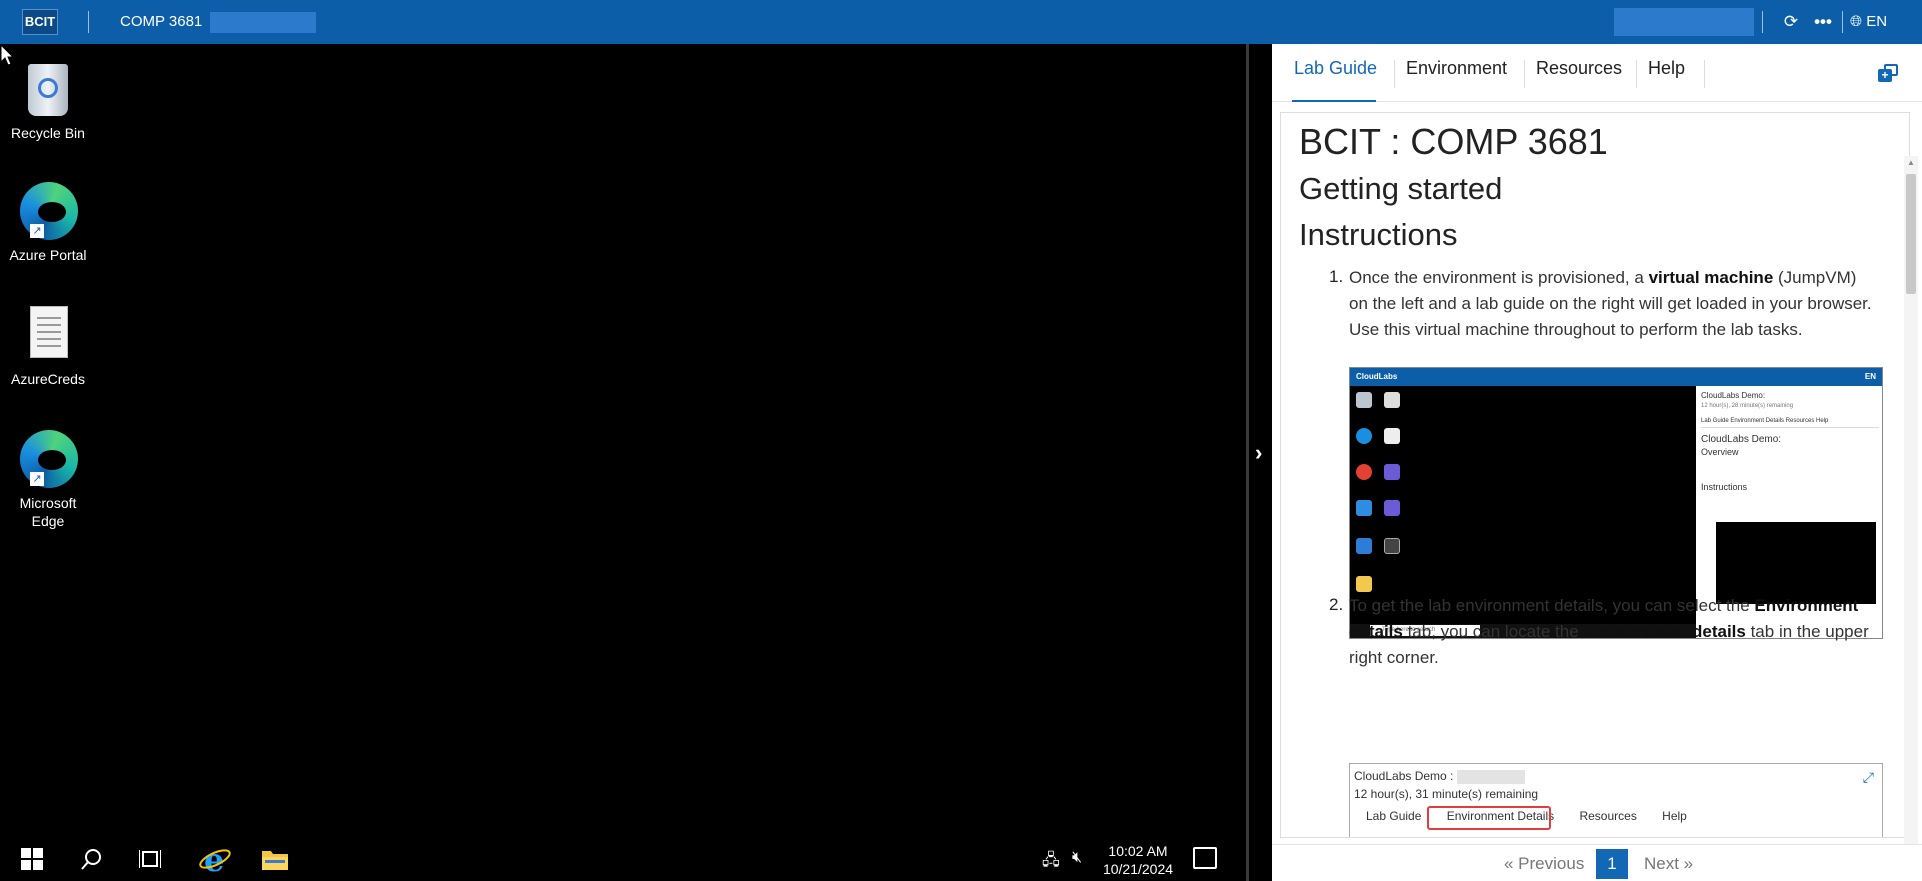  What do you see at coordinates (1336, 276) in the screenshot?
I see `step-number: 1.` at bounding box center [1336, 276].